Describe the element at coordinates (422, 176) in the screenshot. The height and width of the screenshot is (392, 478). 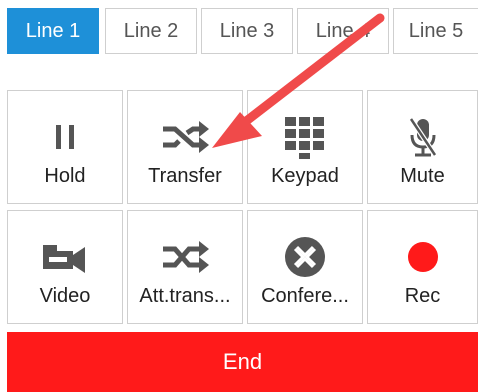
I see `mute-label: Mute` at that location.